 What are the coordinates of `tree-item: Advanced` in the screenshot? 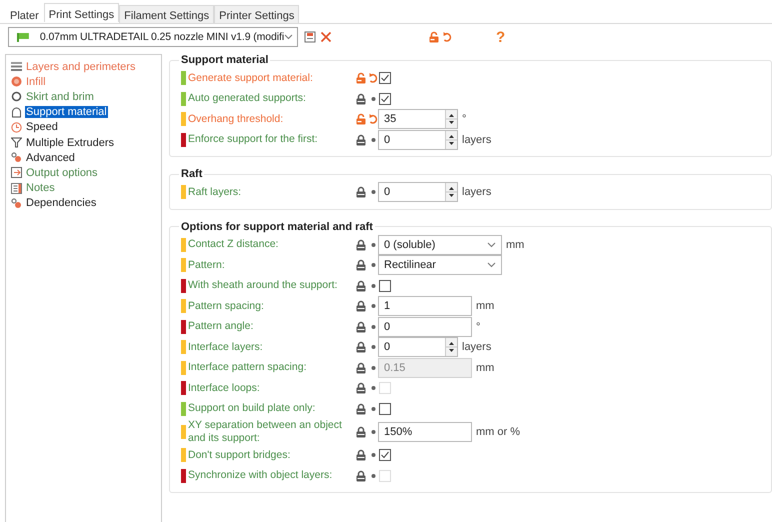 It's located at (50, 158).